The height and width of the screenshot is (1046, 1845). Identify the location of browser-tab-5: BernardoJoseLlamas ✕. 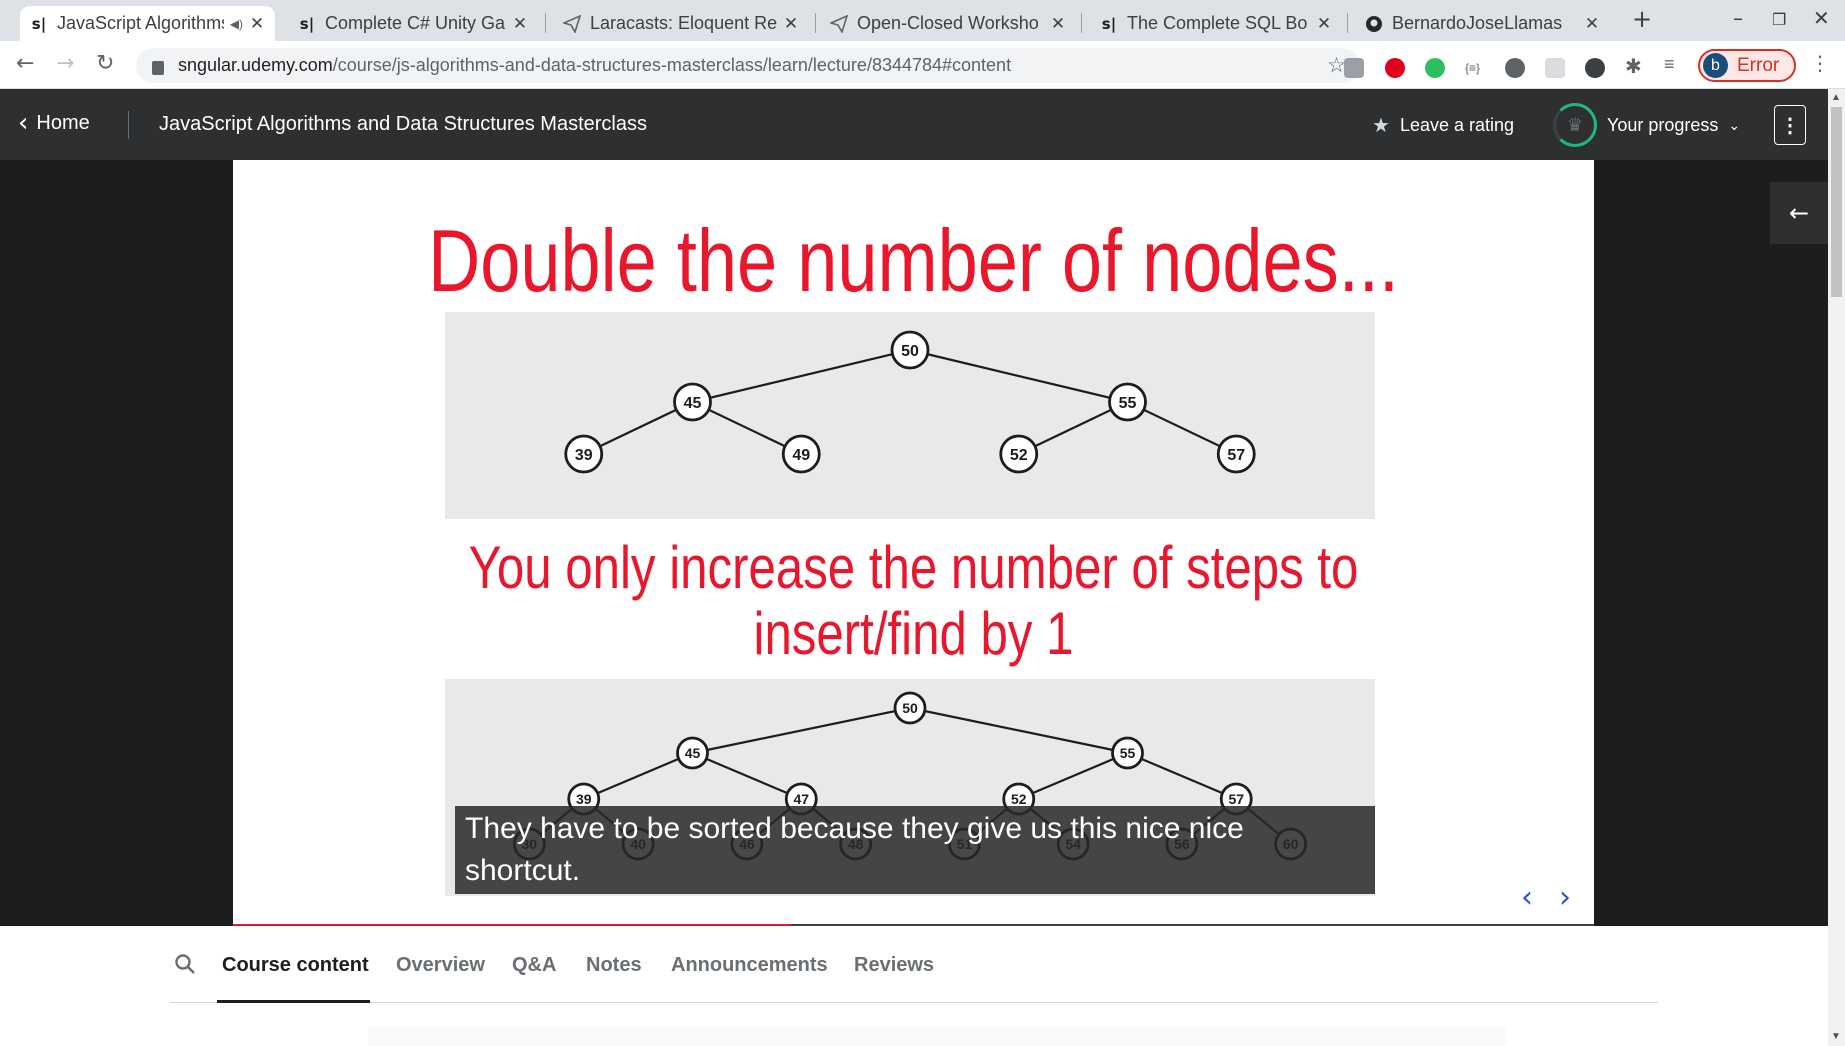
(1482, 23).